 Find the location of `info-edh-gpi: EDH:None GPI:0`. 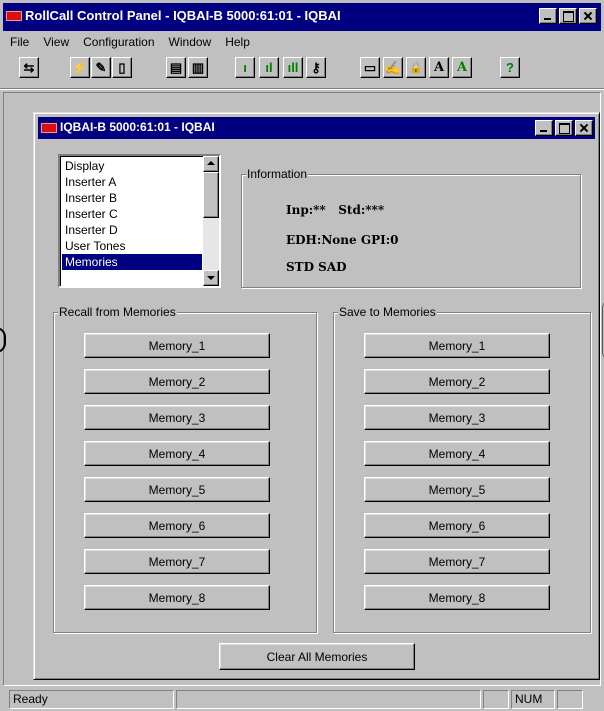

info-edh-gpi: EDH:None GPI:0 is located at coordinates (342, 240).